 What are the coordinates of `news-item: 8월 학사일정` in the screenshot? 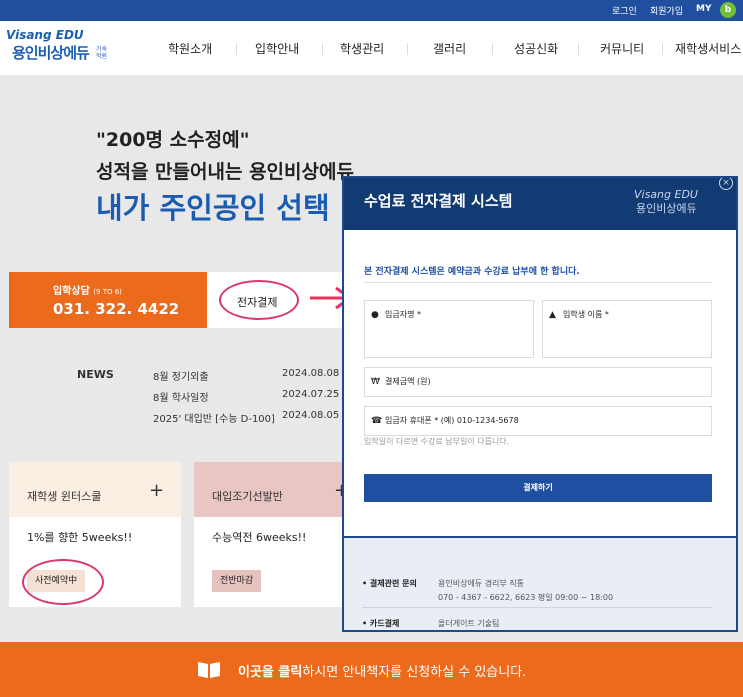 It's located at (181, 396).